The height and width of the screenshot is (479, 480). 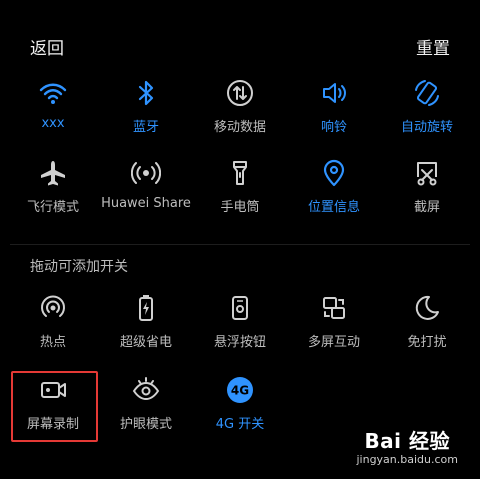 What do you see at coordinates (427, 342) in the screenshot?
I see `tile-label: 免打扰` at bounding box center [427, 342].